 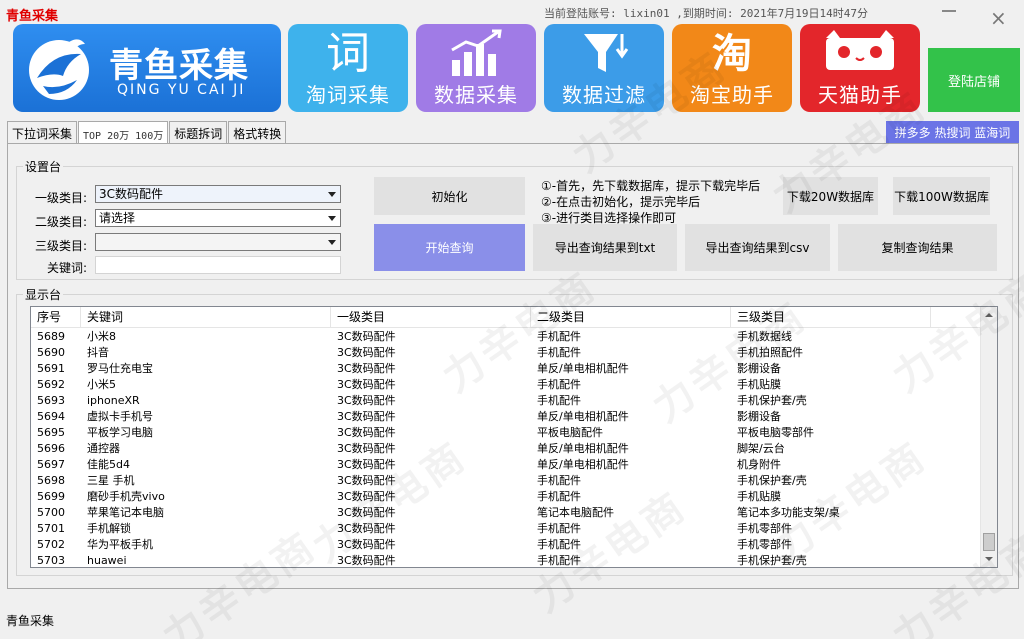 What do you see at coordinates (51, 368) in the screenshot?
I see `table-cell: 5691` at bounding box center [51, 368].